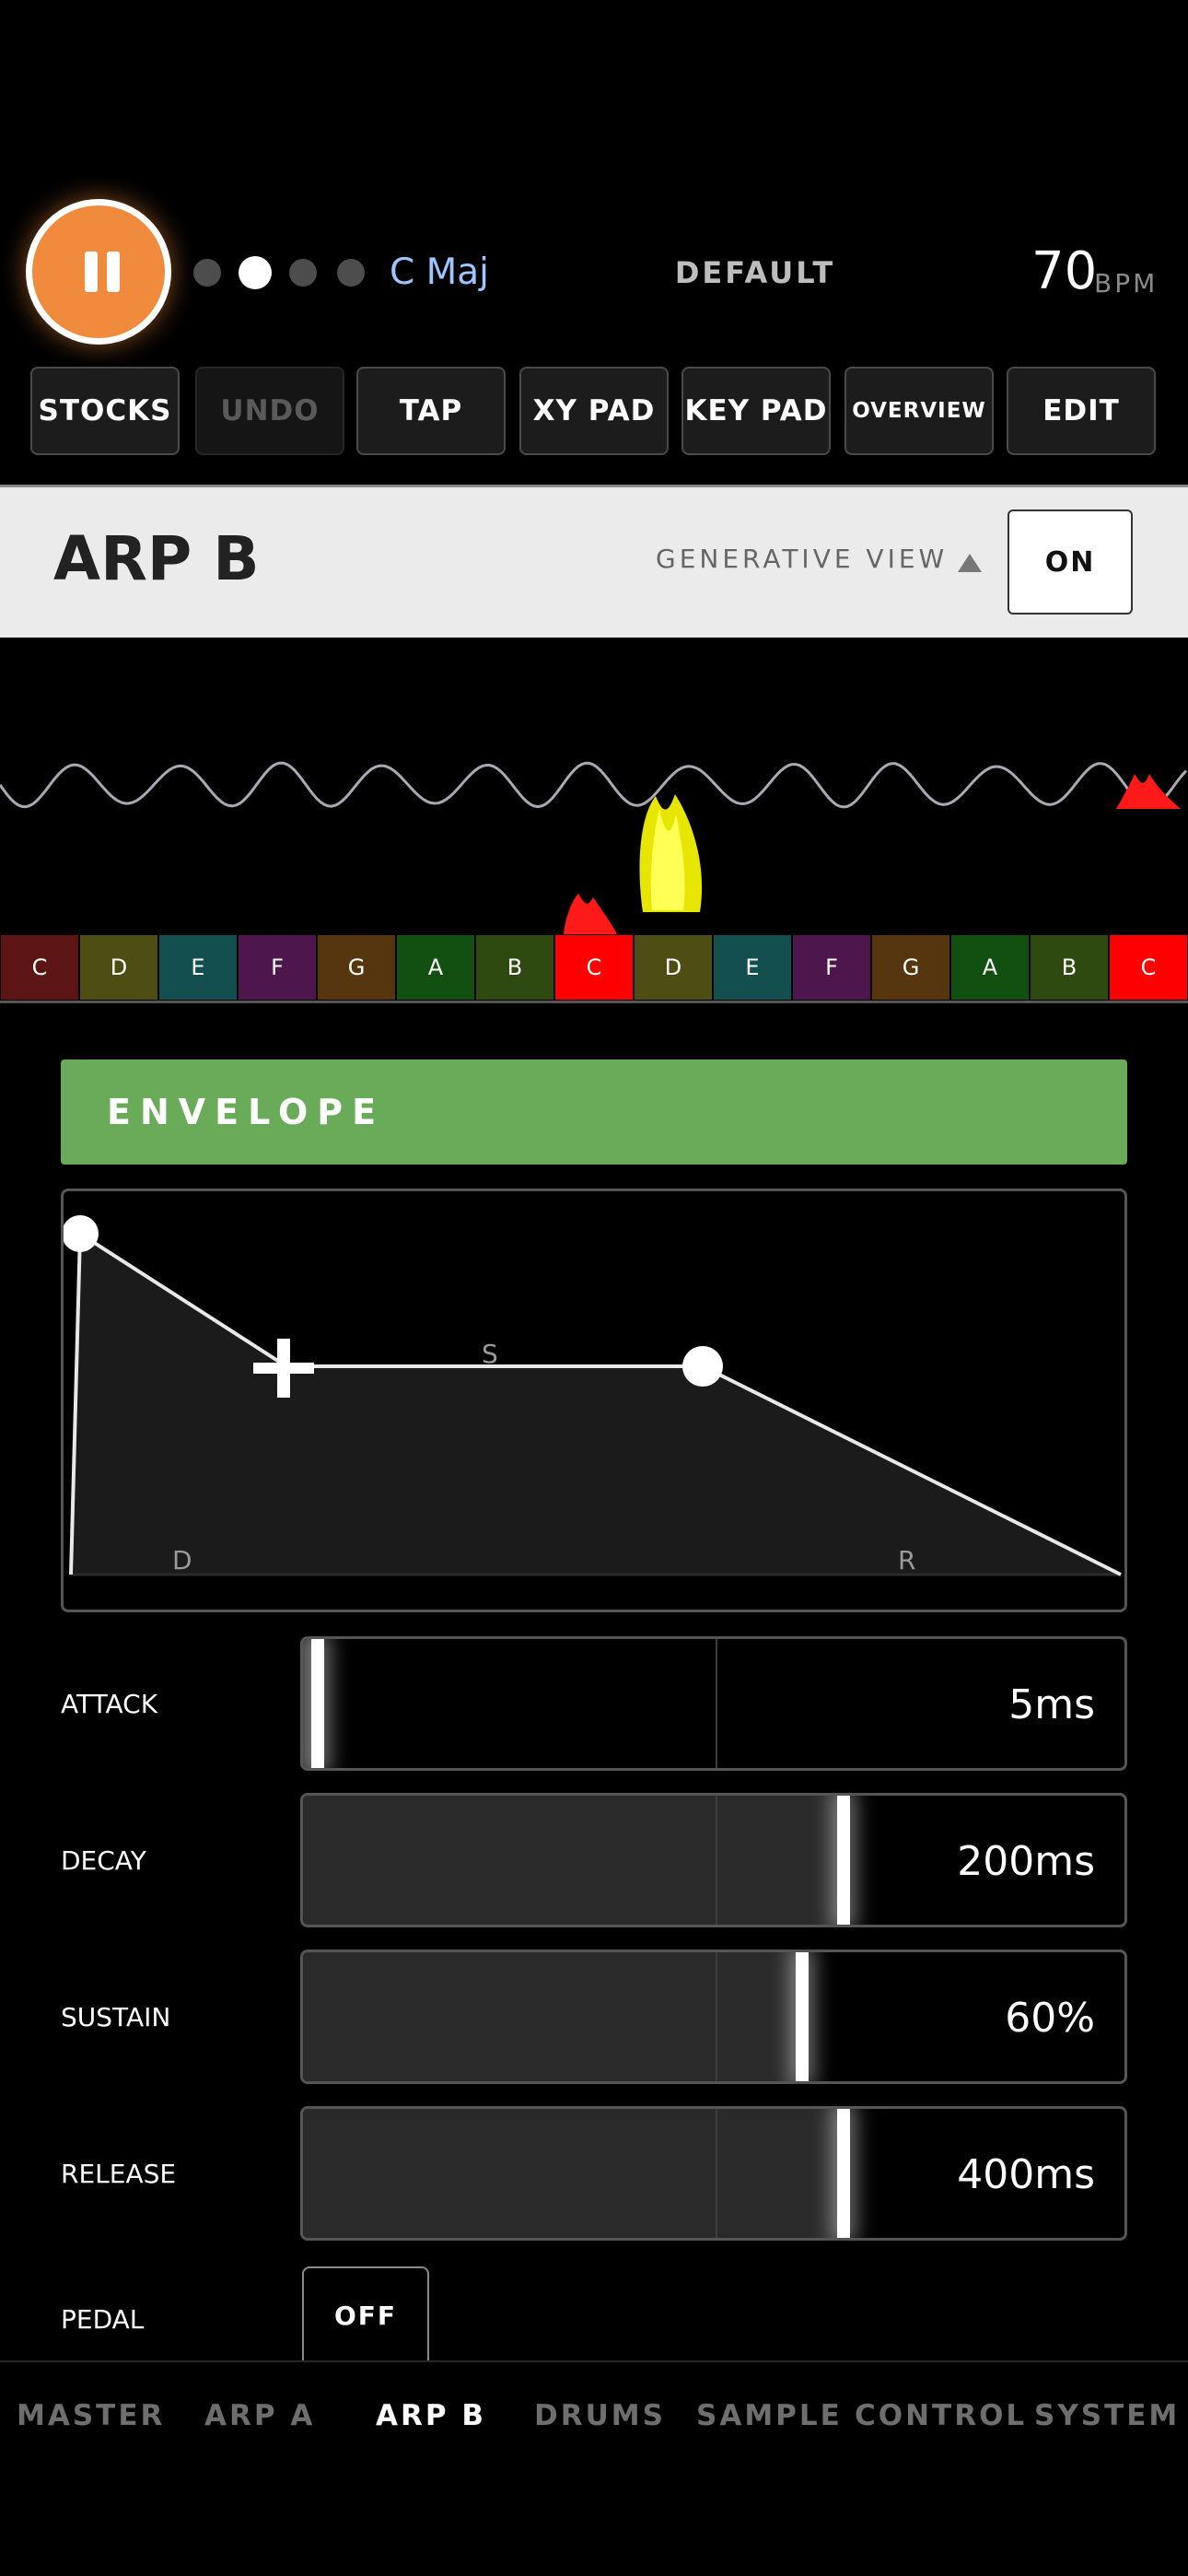 This screenshot has height=2576, width=1188. What do you see at coordinates (594, 848) in the screenshot?
I see `generative-visualizer` at bounding box center [594, 848].